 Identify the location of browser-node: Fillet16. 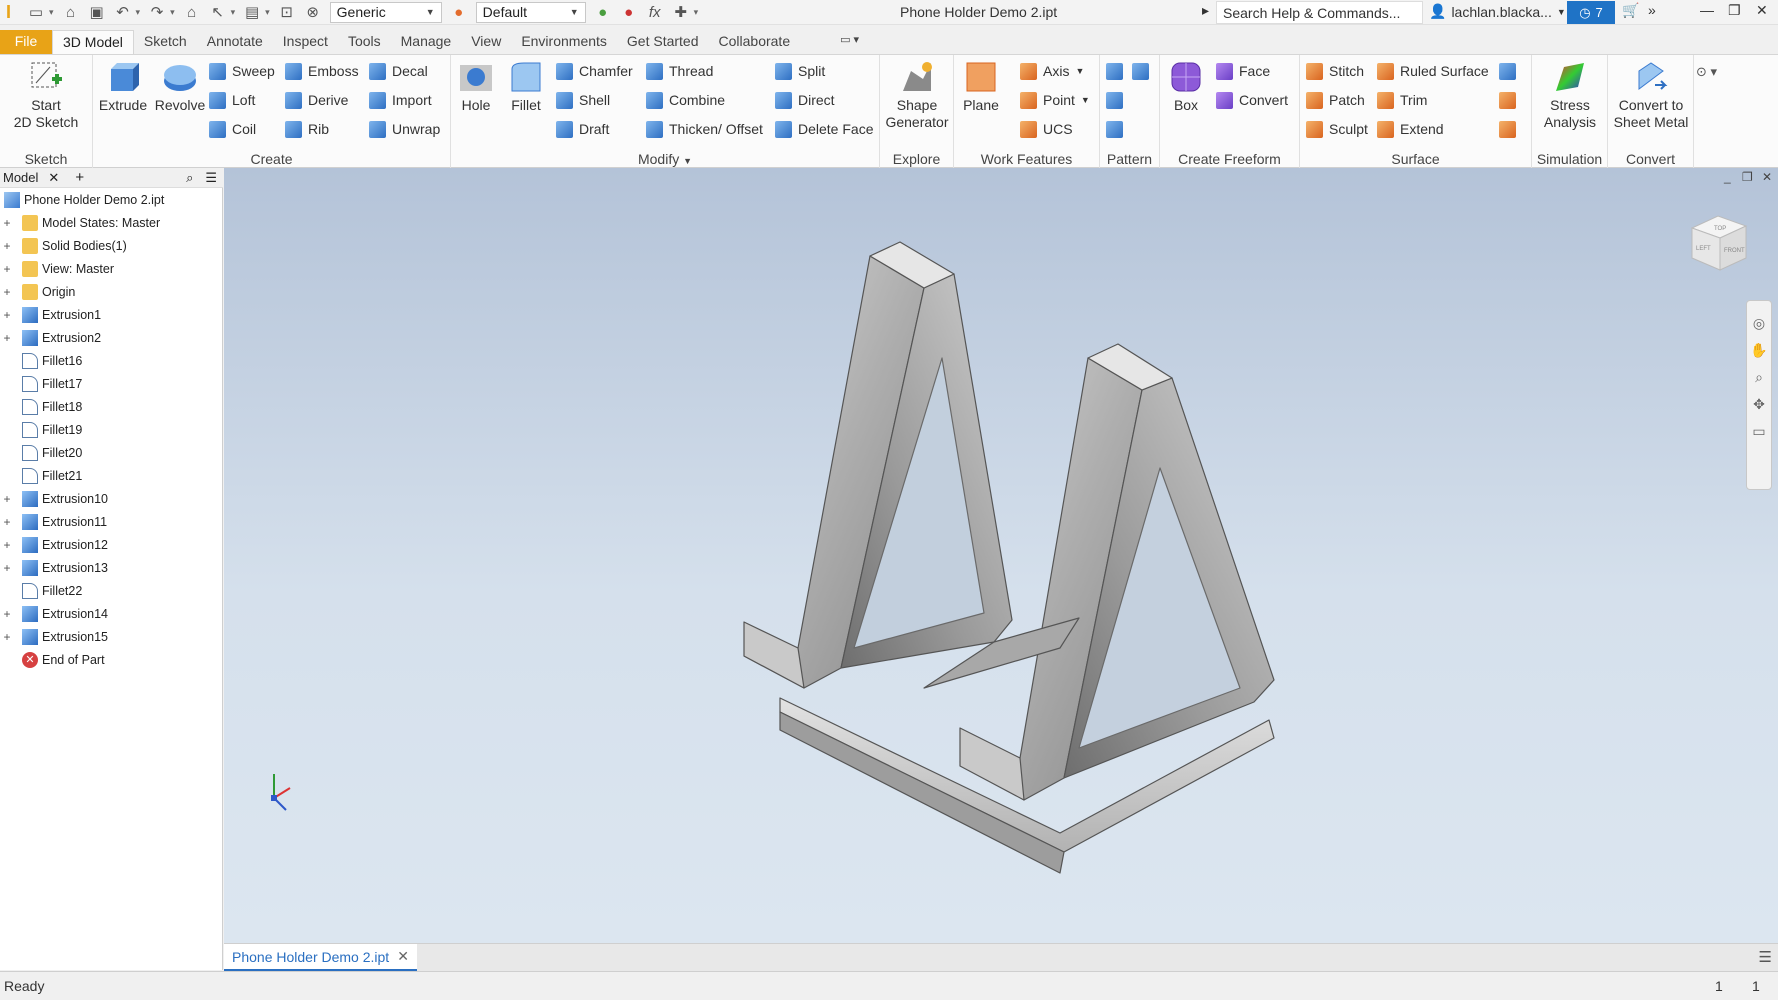
(111, 360).